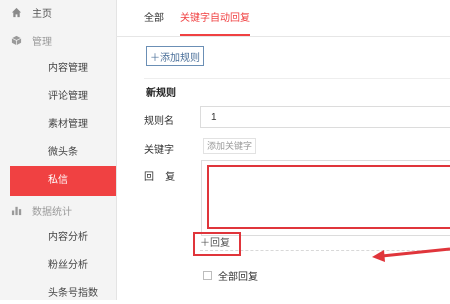 Image resolution: width=450 pixels, height=304 pixels. I want to click on reply-all-label: 全部回复, so click(238, 277).